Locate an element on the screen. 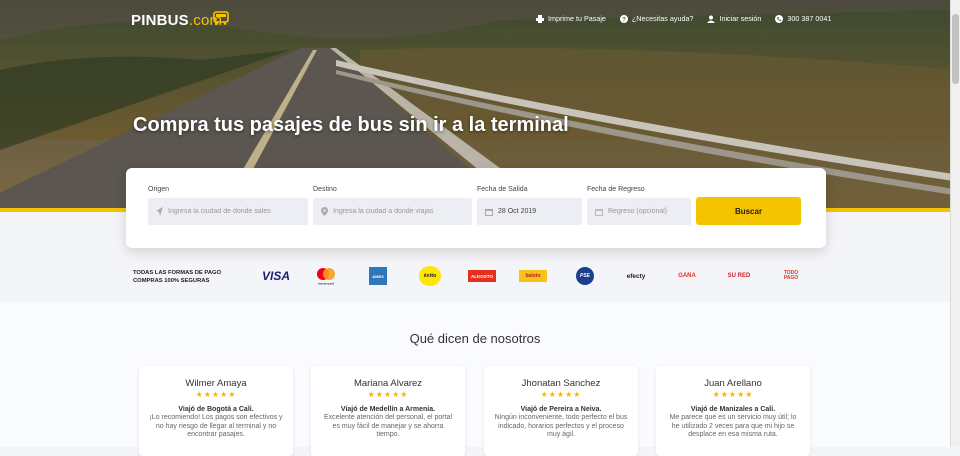 This screenshot has height=456, width=960. origin-input: Ingresa la ciudad de donde sales is located at coordinates (228, 211).